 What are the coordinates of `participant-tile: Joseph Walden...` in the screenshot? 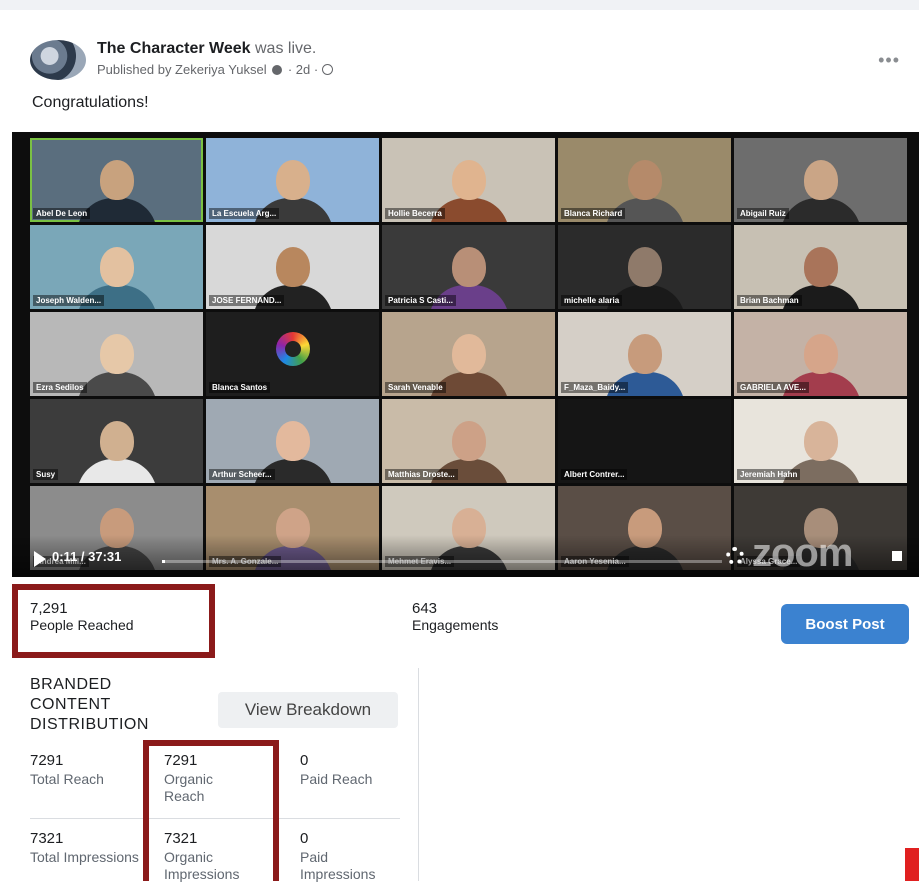 It's located at (116, 267).